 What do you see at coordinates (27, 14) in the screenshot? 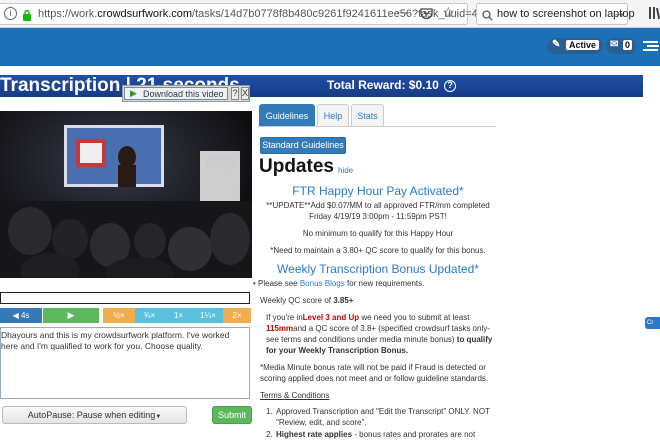
I see `lock-icon` at bounding box center [27, 14].